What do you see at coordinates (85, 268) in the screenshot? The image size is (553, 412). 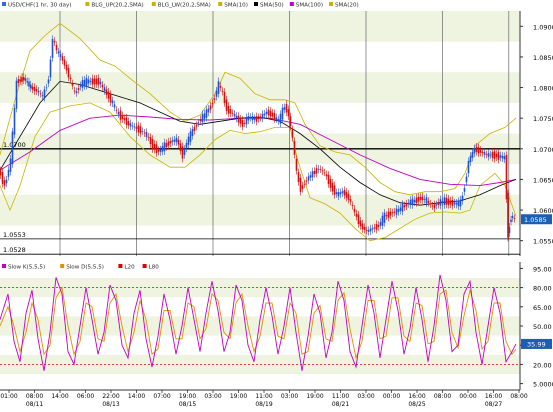 I see `oscillator-legend-entry: Slow D(5,5,5)` at bounding box center [85, 268].